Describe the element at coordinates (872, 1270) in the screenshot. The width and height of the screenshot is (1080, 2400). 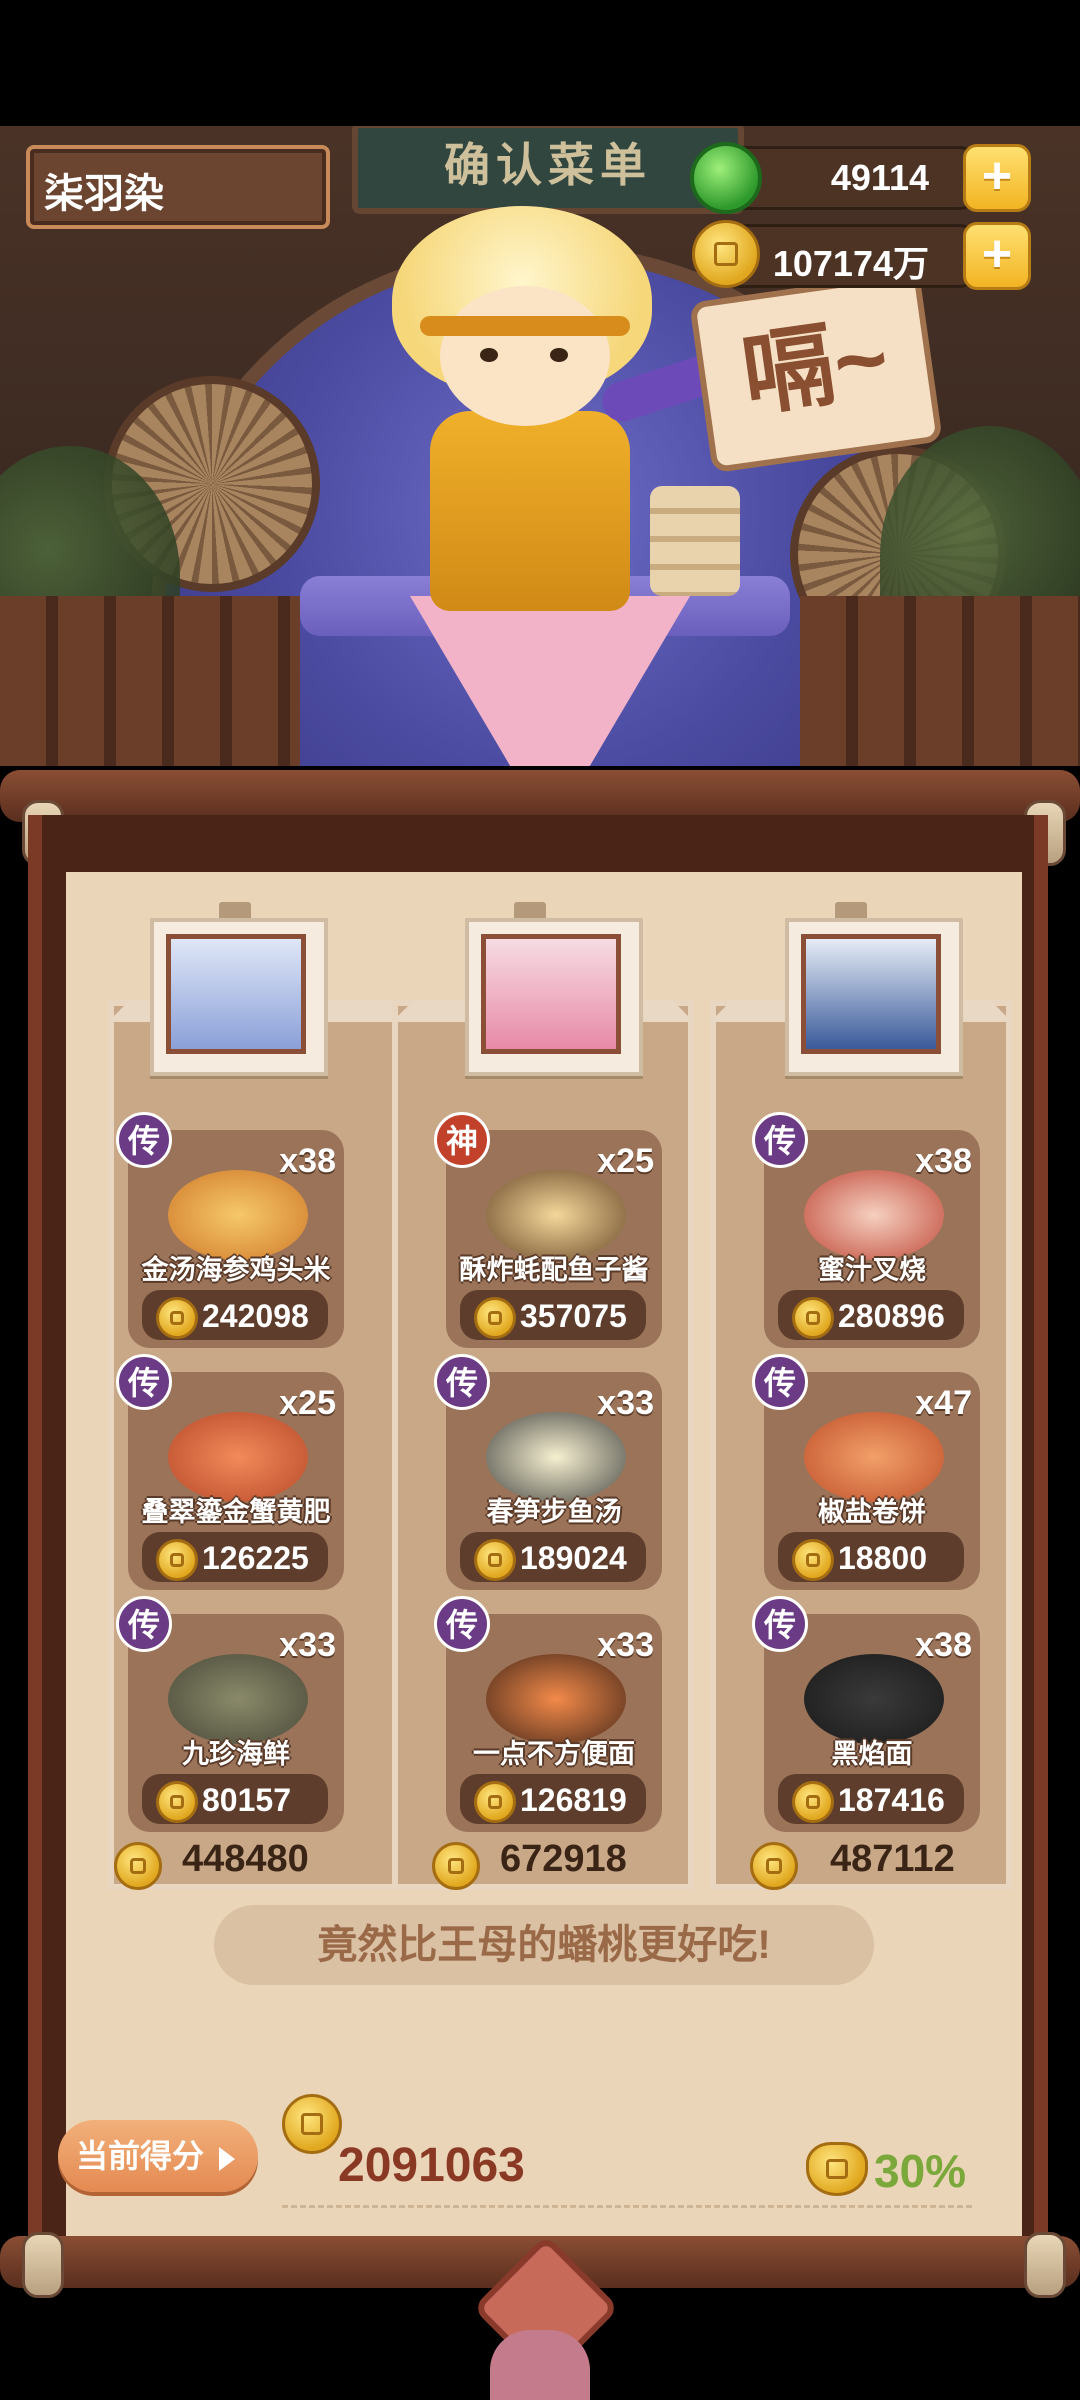
I see `dish-name: 蜜汁叉烧` at that location.